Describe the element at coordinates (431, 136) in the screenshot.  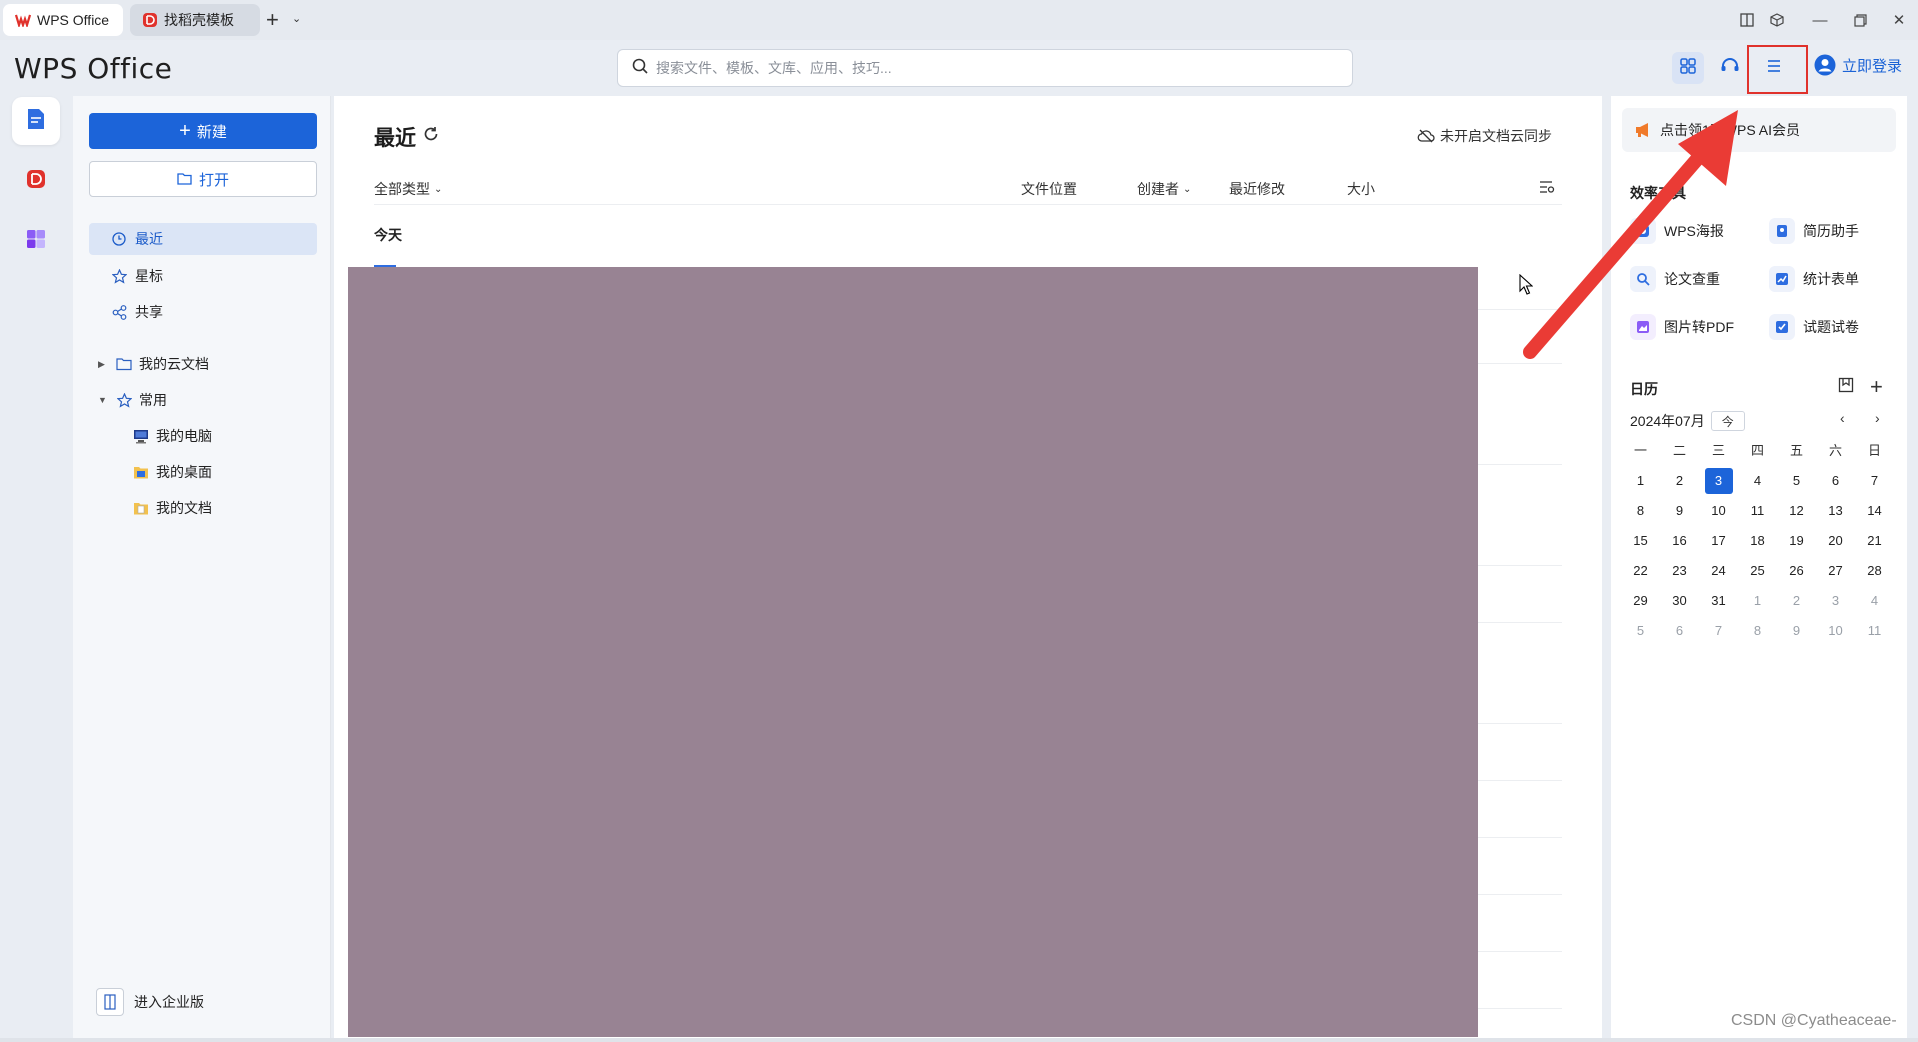
I see `refresh-icon` at that location.